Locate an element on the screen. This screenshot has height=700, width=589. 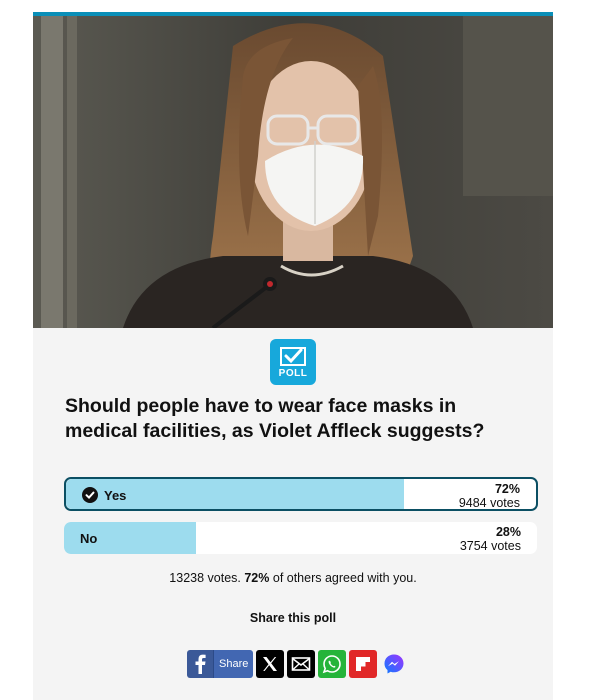
flipboard-share-button is located at coordinates (363, 664).